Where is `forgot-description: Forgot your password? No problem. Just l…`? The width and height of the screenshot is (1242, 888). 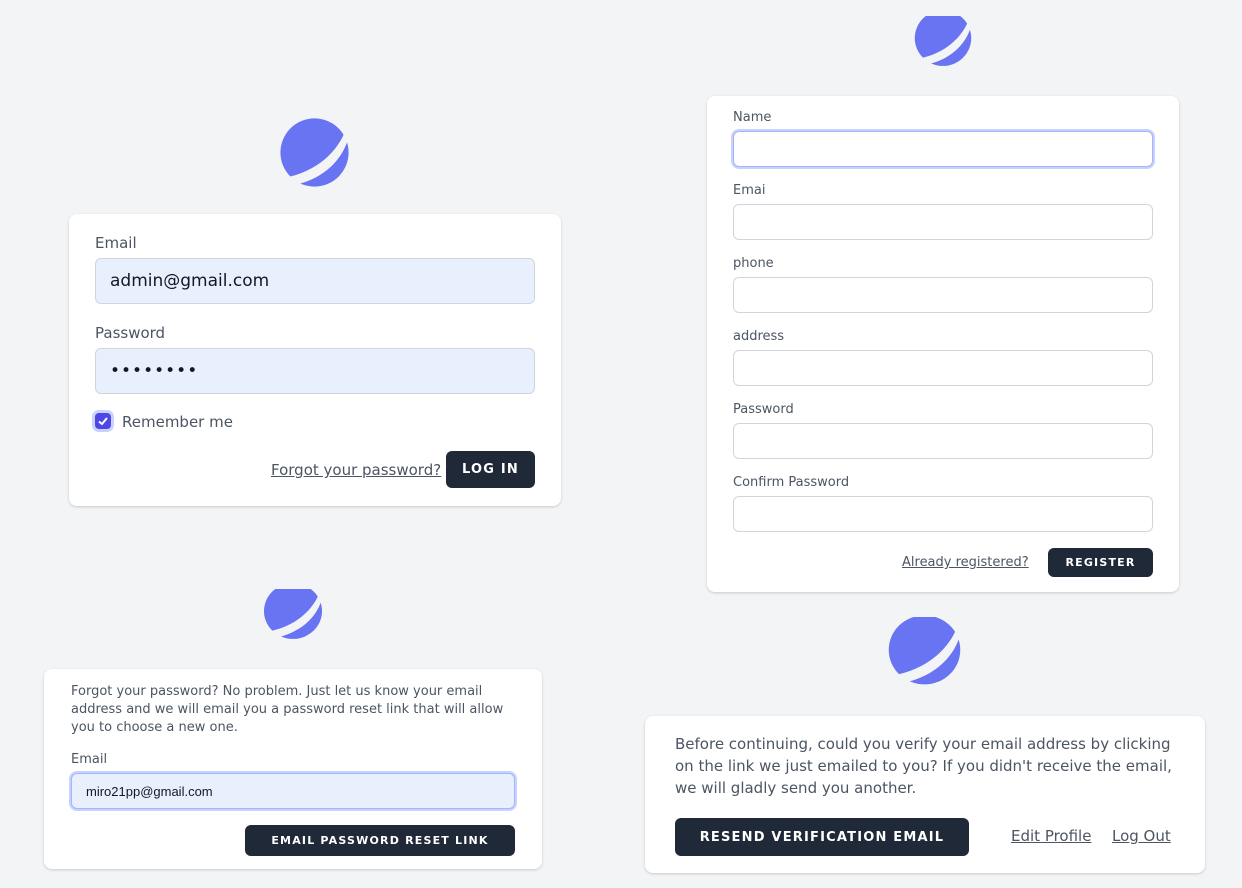
forgot-description: Forgot your password? No problem. Just l… is located at coordinates (287, 709).